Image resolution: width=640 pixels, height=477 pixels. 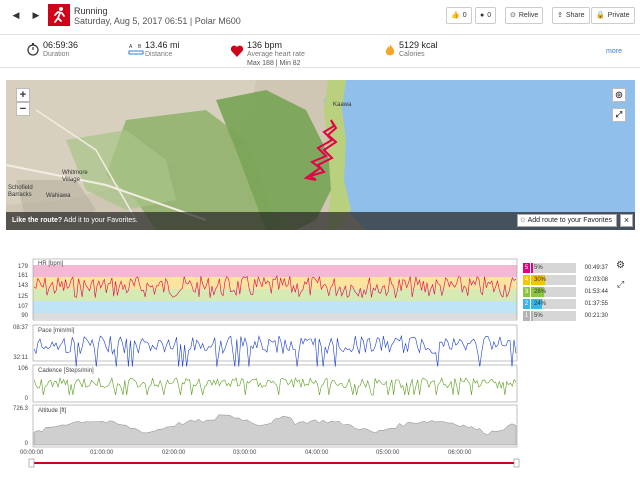 What do you see at coordinates (59, 15) in the screenshot?
I see `running-sport-icon` at bounding box center [59, 15].